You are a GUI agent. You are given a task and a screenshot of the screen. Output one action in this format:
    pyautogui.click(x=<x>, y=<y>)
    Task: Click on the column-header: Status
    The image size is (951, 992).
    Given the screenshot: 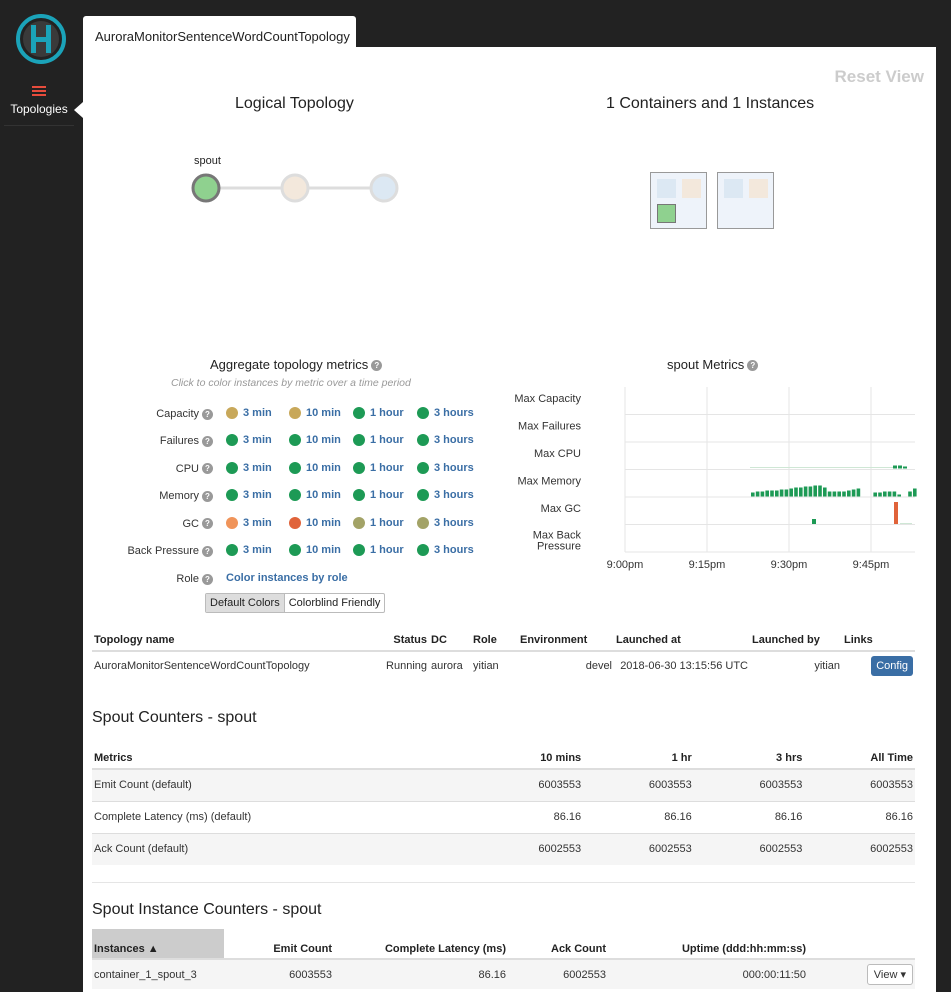 What is the action you would take?
    pyautogui.click(x=403, y=640)
    